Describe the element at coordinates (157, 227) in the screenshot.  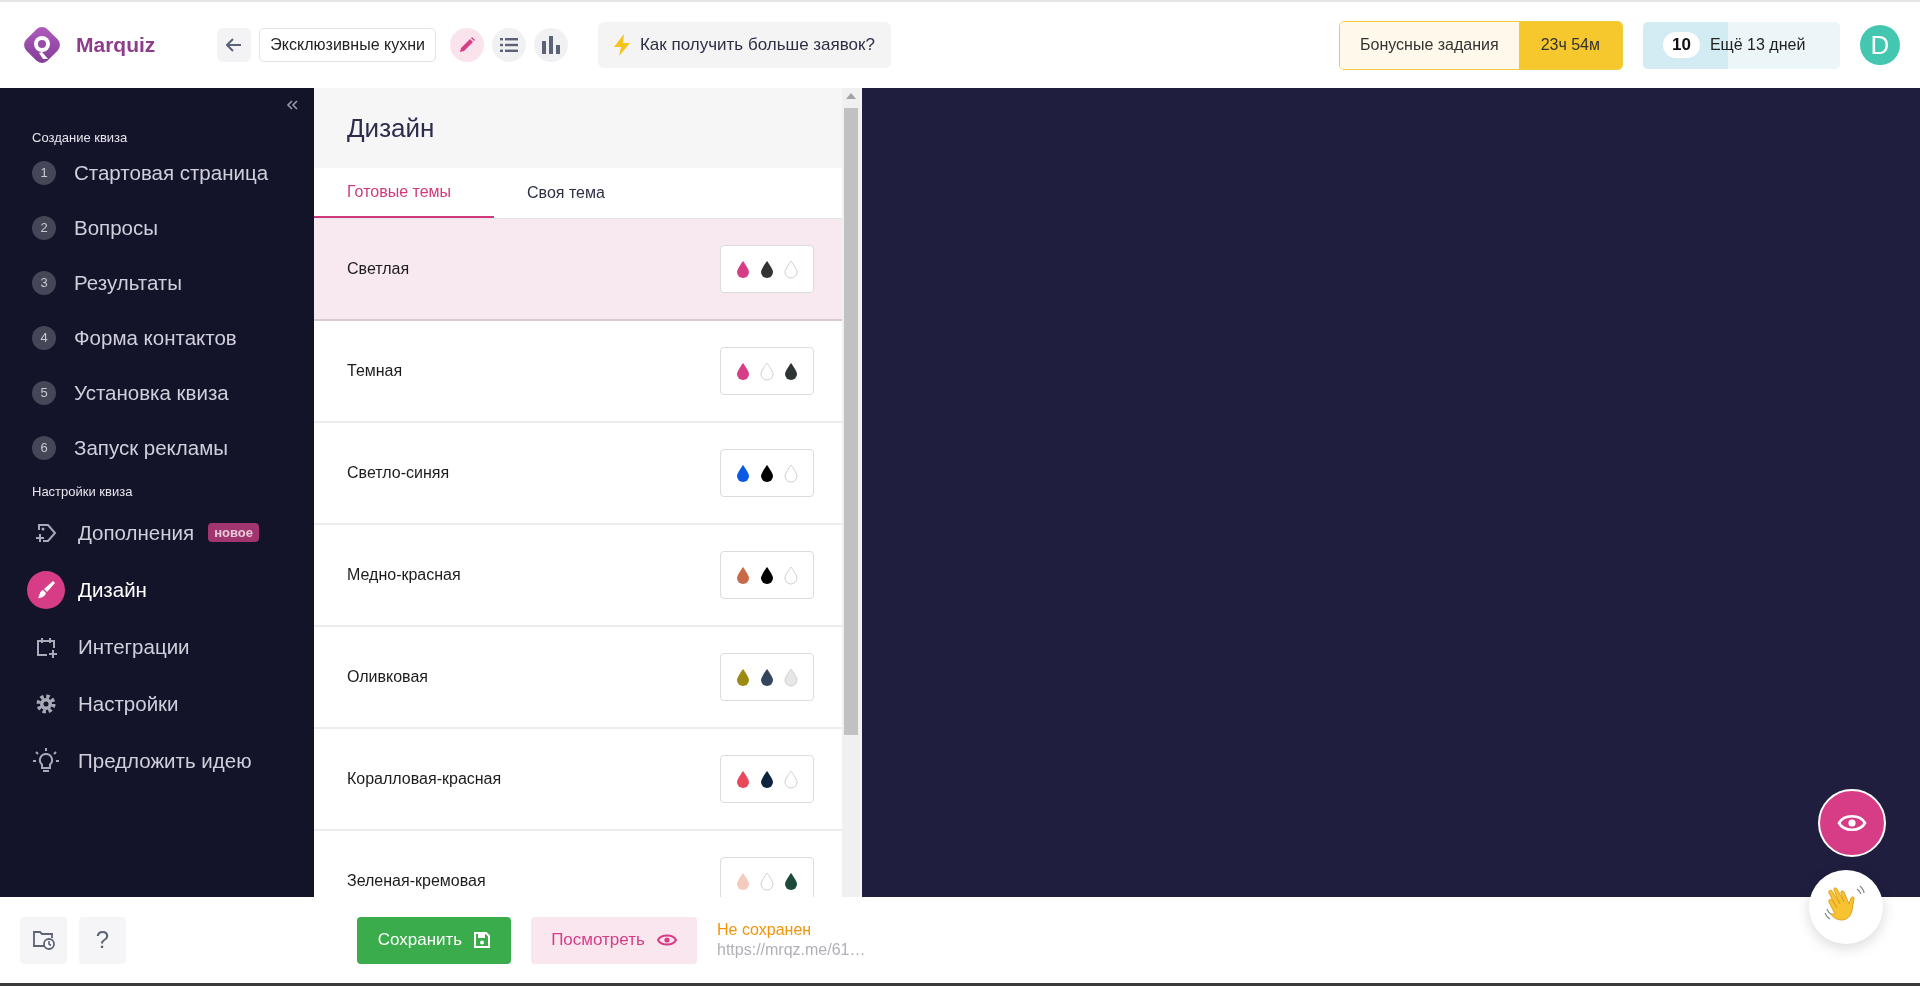
I see `sidebar-item: 2 Вопросы` at that location.